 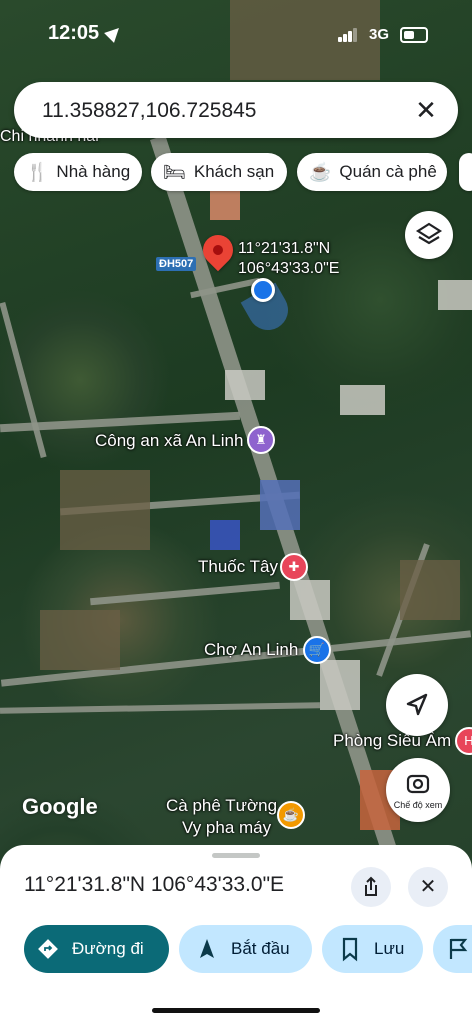 I want to click on location-arrow-icon, so click(x=114, y=33).